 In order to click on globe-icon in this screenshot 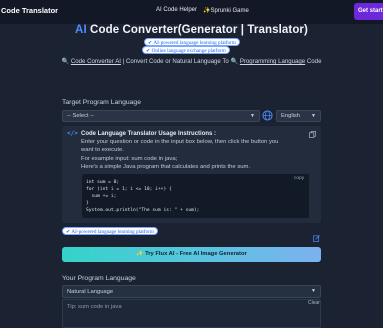, I will do `click(267, 115)`.